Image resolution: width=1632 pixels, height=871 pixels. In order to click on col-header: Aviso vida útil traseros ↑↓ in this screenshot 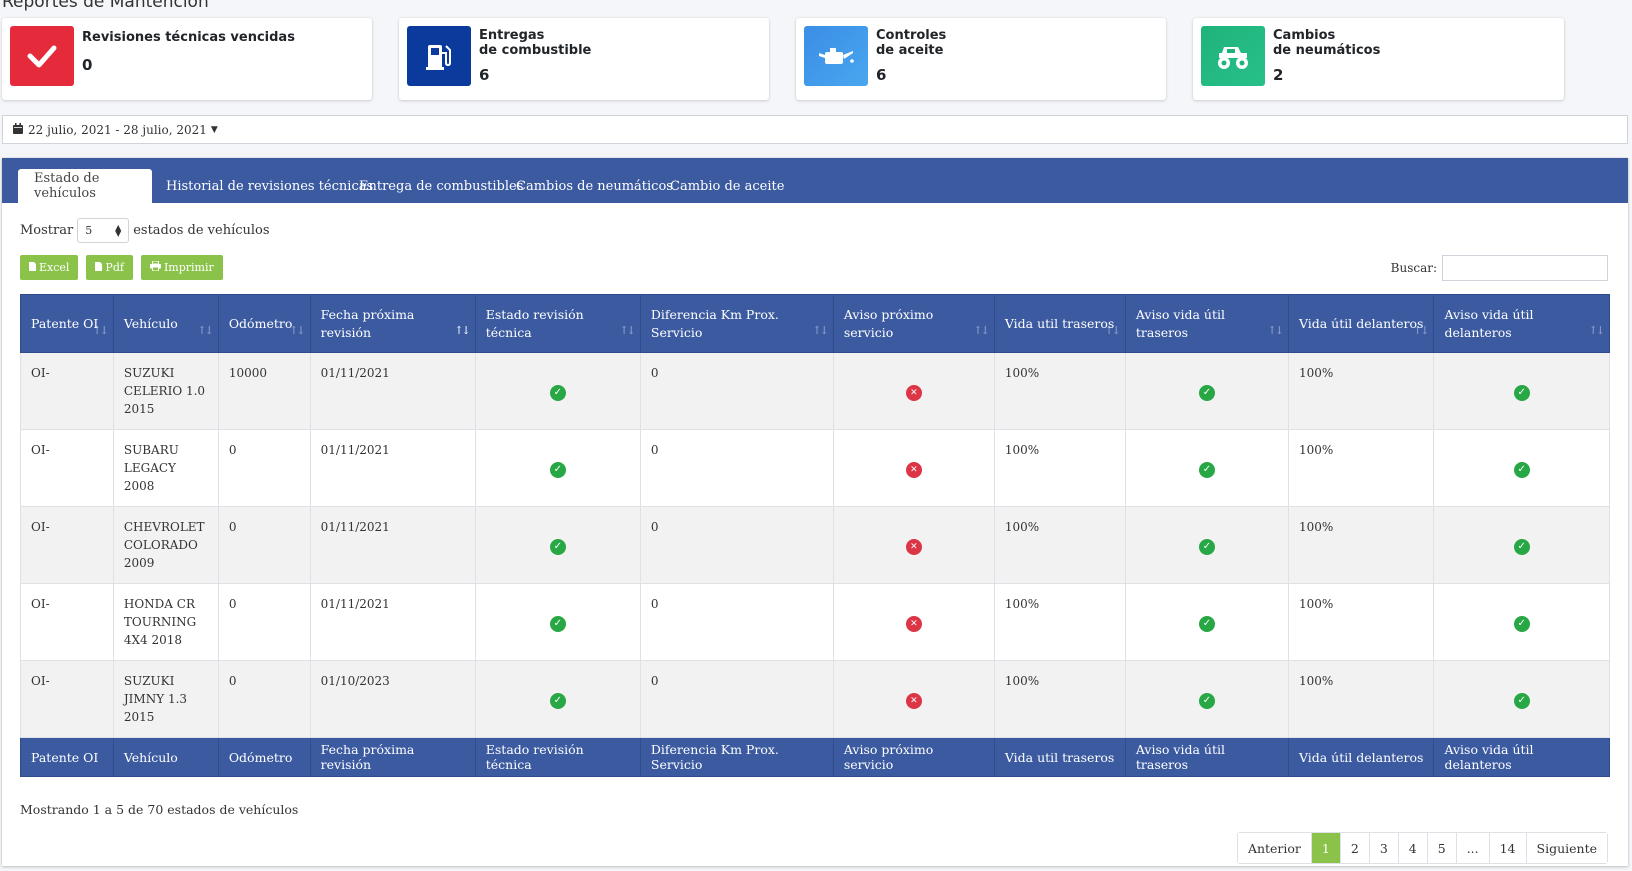, I will do `click(1206, 323)`.